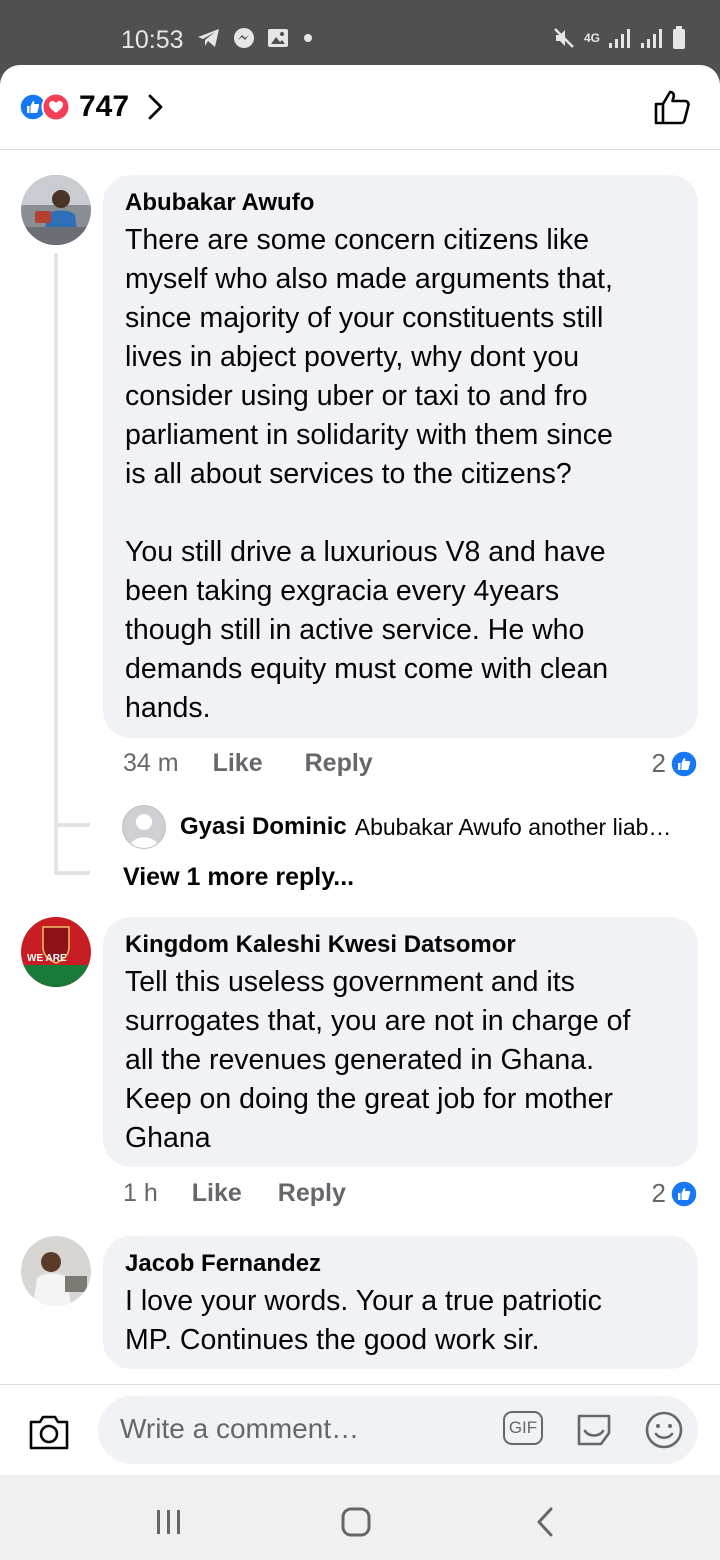 The height and width of the screenshot is (1560, 720). What do you see at coordinates (152, 40) in the screenshot?
I see `status-time: 10:53` at bounding box center [152, 40].